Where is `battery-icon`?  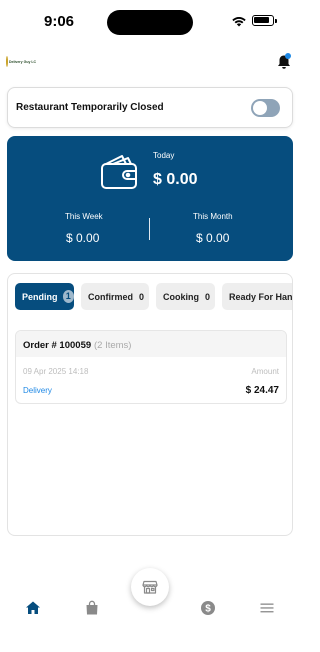
battery-icon is located at coordinates (264, 20).